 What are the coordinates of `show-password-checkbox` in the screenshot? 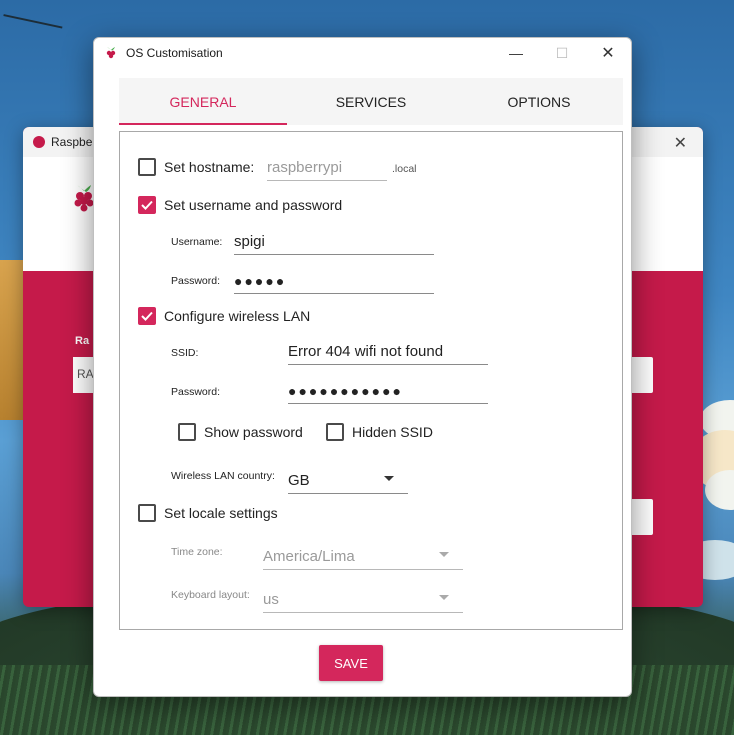 It's located at (187, 432).